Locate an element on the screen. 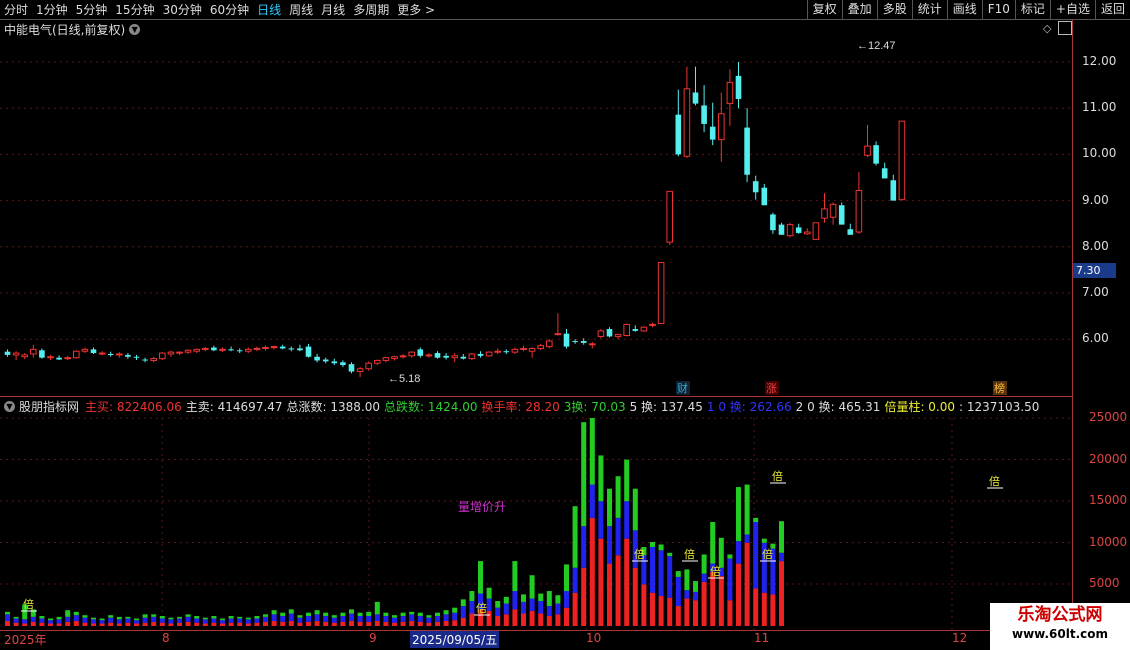 Image resolution: width=1130 pixels, height=650 pixels. price-tick-label: 8.00 is located at coordinates (1095, 245).